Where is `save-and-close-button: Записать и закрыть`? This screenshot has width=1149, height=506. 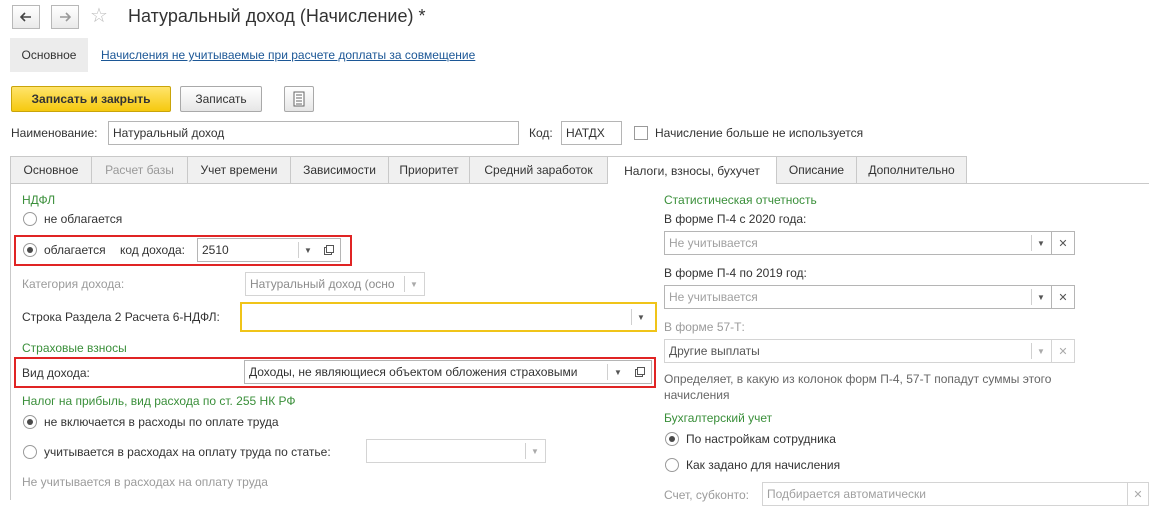 save-and-close-button: Записать и закрыть is located at coordinates (91, 99).